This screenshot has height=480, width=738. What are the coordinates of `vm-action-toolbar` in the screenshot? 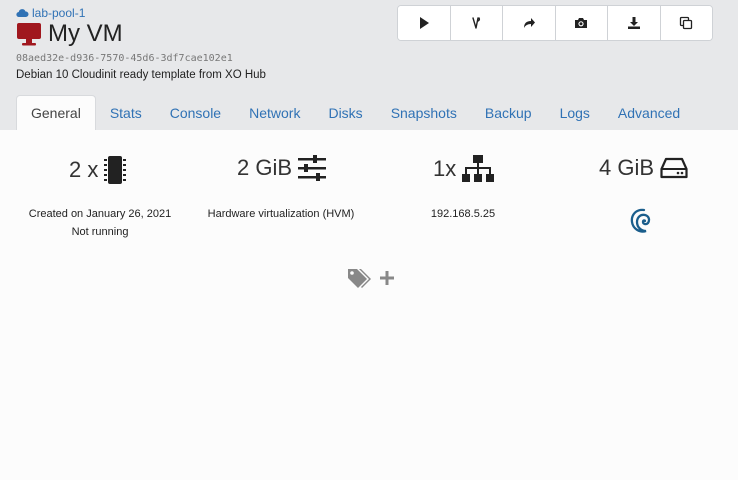 It's located at (555, 23).